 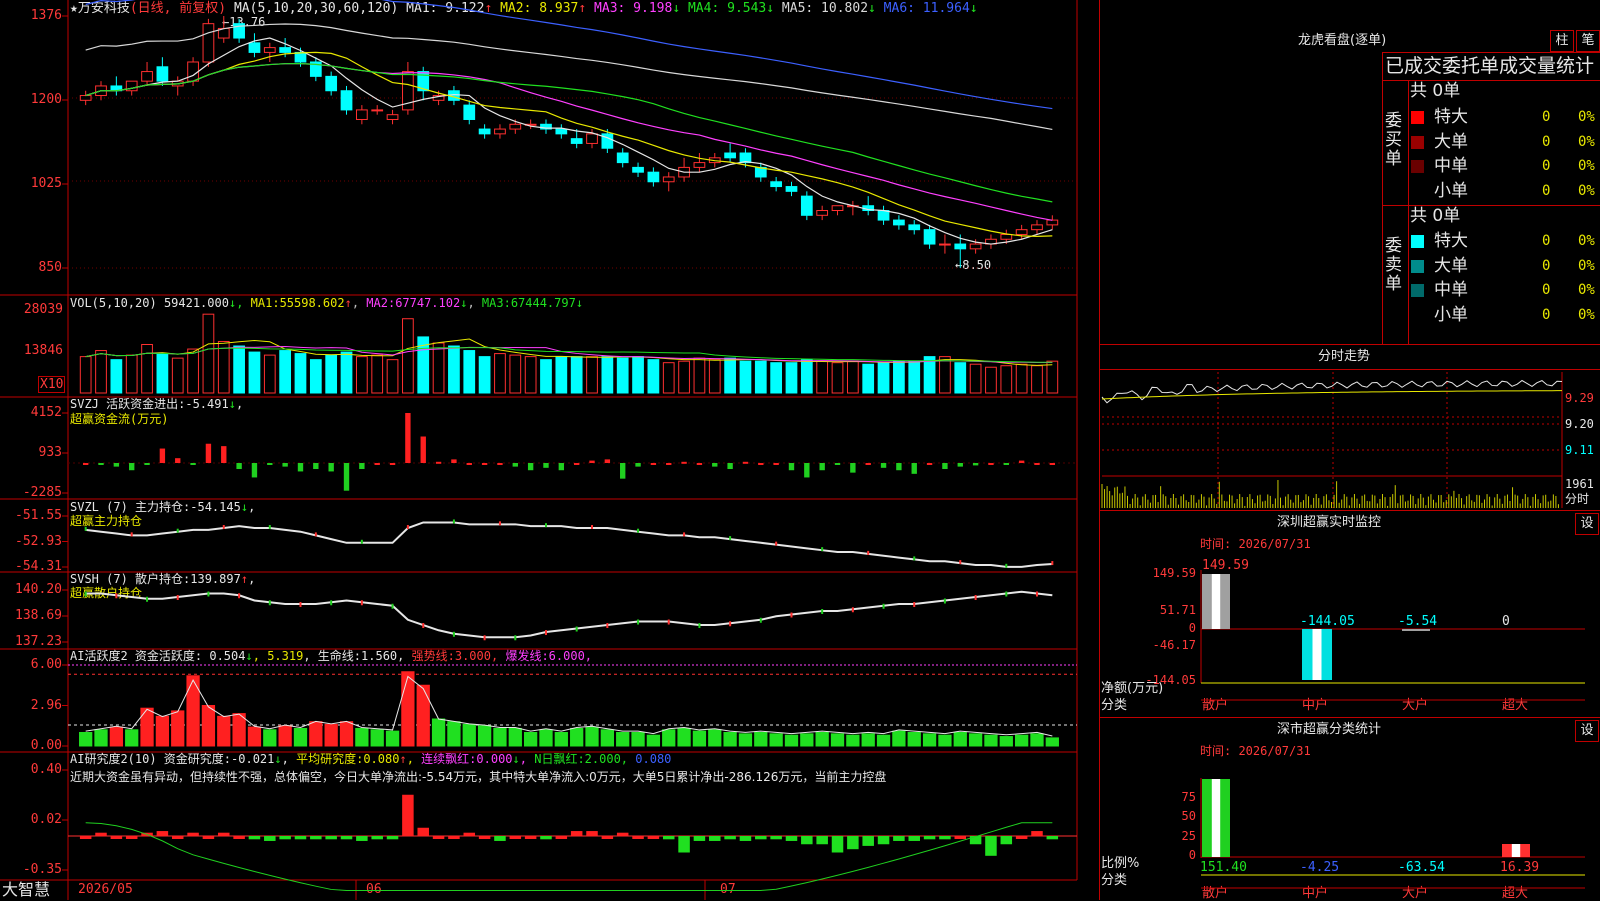 What do you see at coordinates (569, 144) in the screenshot?
I see `ma-line-MA2` at bounding box center [569, 144].